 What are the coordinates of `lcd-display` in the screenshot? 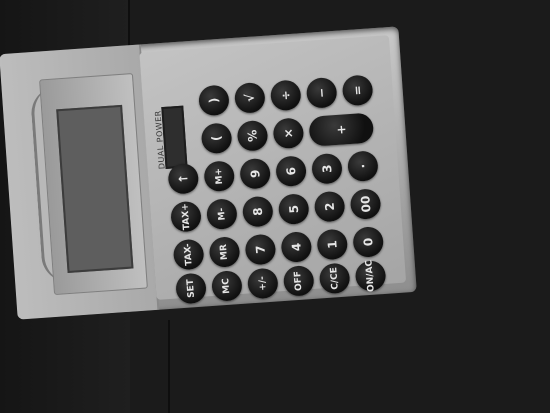 It's located at (95, 189).